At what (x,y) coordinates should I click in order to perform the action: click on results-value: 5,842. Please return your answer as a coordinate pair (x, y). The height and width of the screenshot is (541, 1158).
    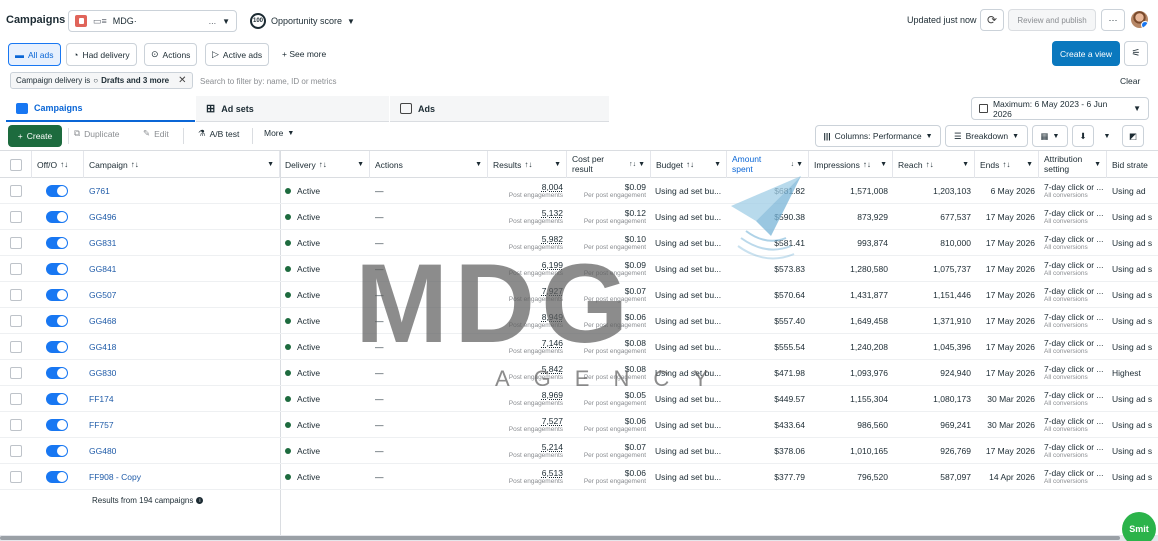
    Looking at the image, I should click on (552, 369).